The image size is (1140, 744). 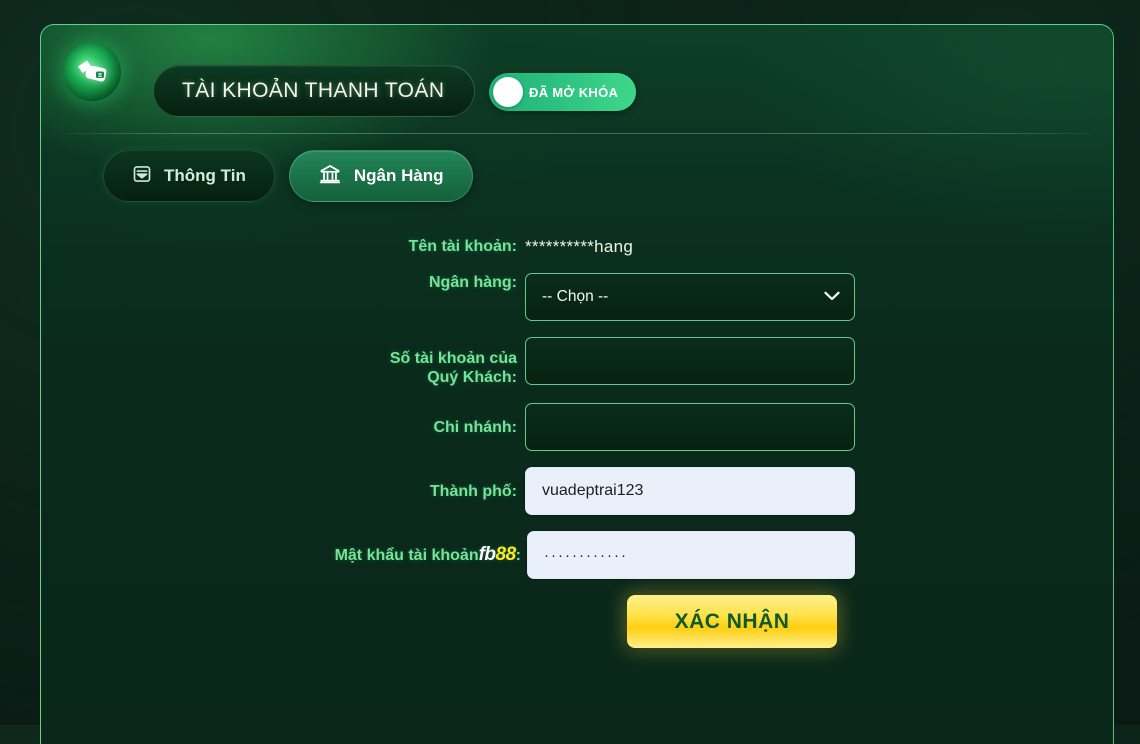 I want to click on row-account-name: Tên tài khoản: **********hang, so click(x=577, y=246).